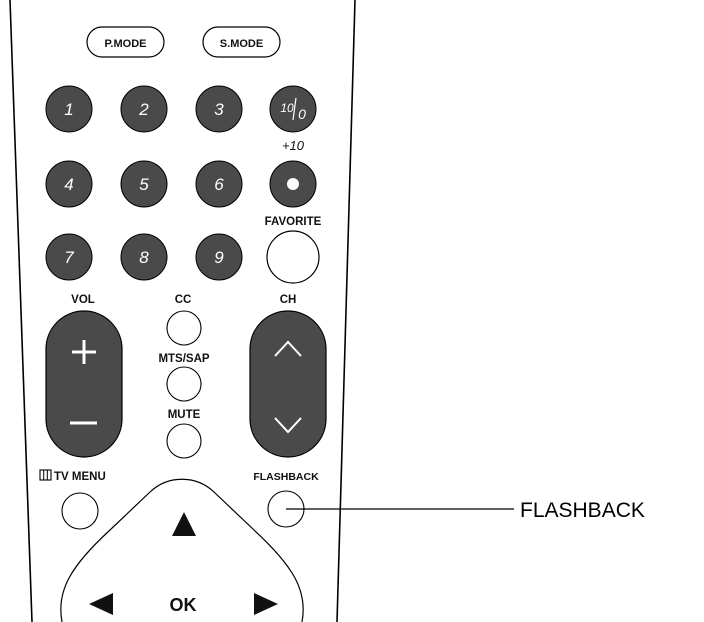  What do you see at coordinates (184, 415) in the screenshot?
I see `mute-label: MUTE` at bounding box center [184, 415].